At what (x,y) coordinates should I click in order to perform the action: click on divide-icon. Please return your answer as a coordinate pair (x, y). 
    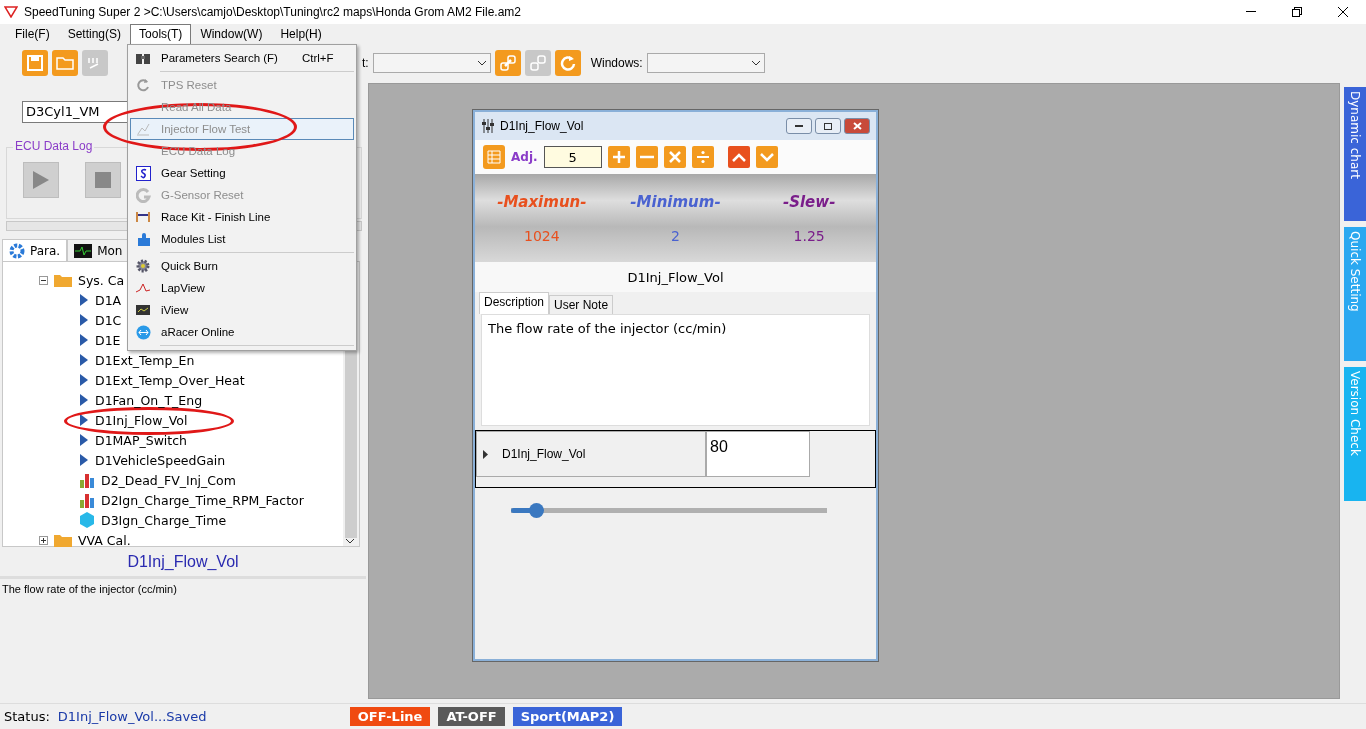
    Looking at the image, I should click on (702, 157).